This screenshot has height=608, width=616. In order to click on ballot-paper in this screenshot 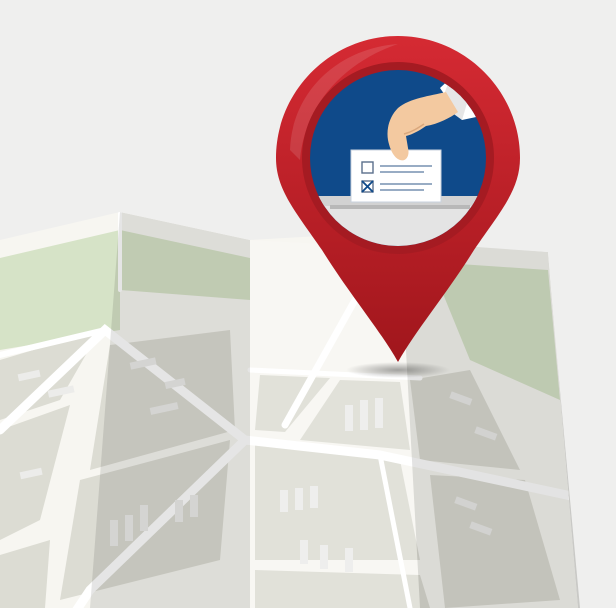, I will do `click(396, 176)`.